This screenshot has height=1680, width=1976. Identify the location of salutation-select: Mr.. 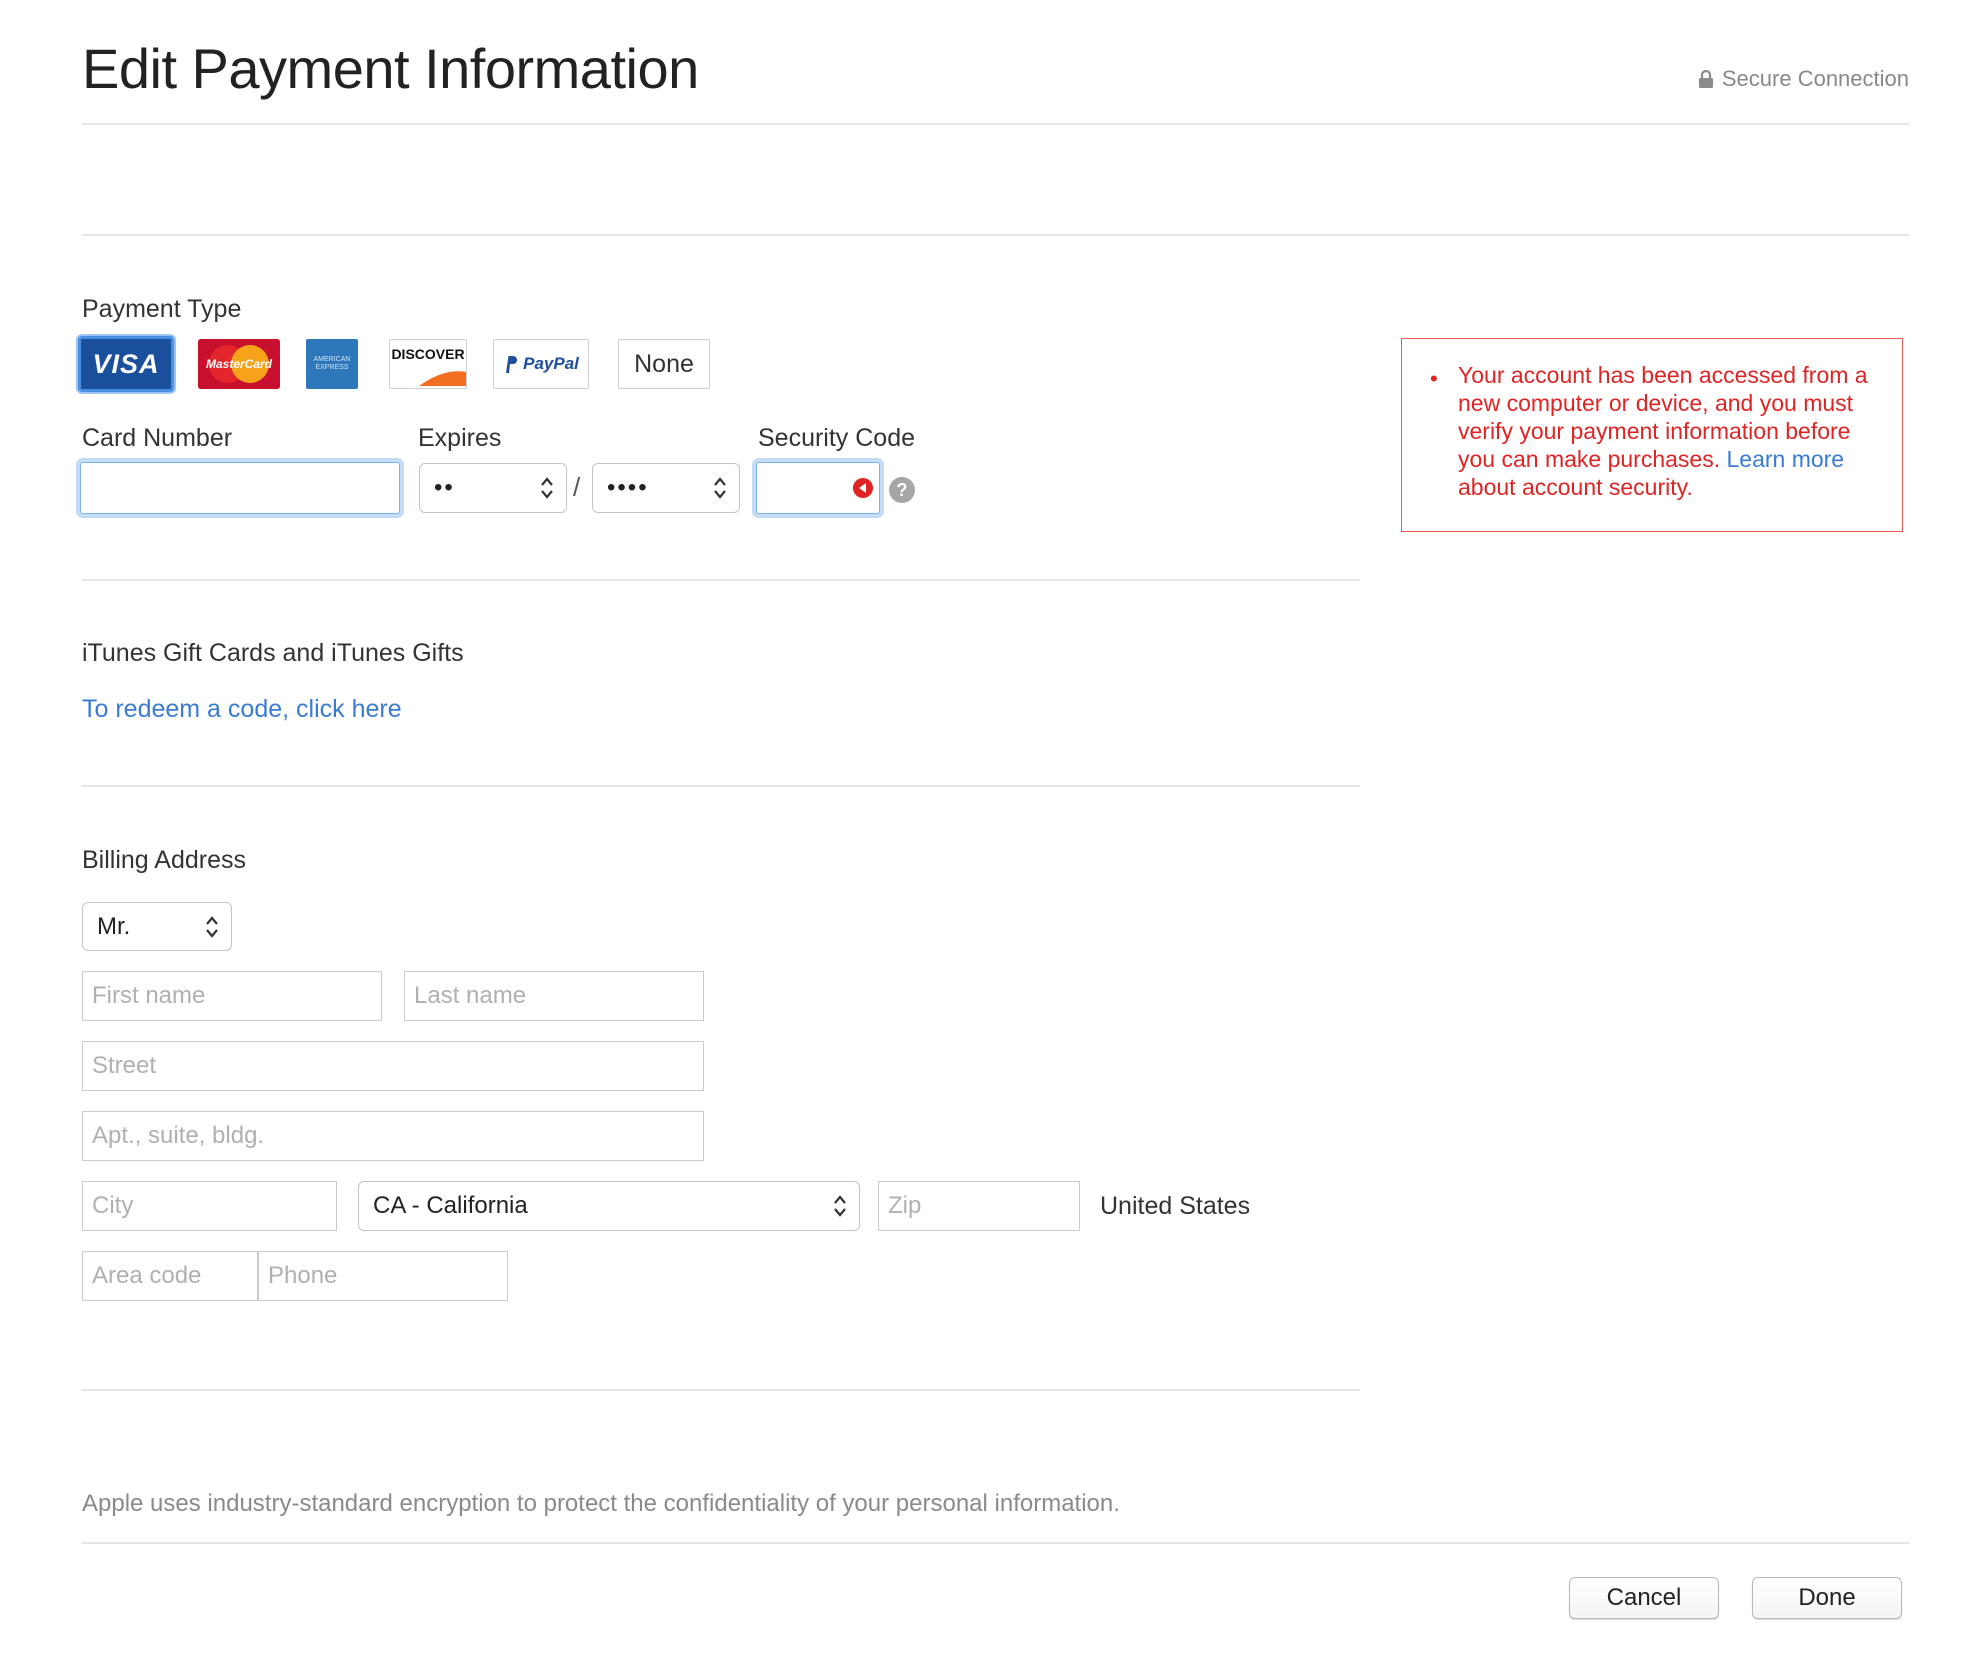
(157, 926).